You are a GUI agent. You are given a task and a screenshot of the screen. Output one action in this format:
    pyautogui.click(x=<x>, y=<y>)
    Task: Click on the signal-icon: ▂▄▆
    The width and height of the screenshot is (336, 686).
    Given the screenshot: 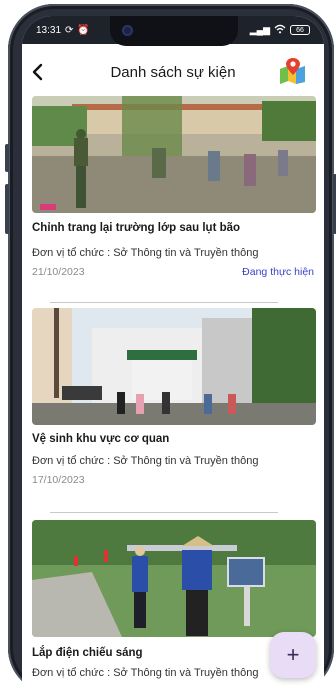 What is the action you would take?
    pyautogui.click(x=259, y=29)
    